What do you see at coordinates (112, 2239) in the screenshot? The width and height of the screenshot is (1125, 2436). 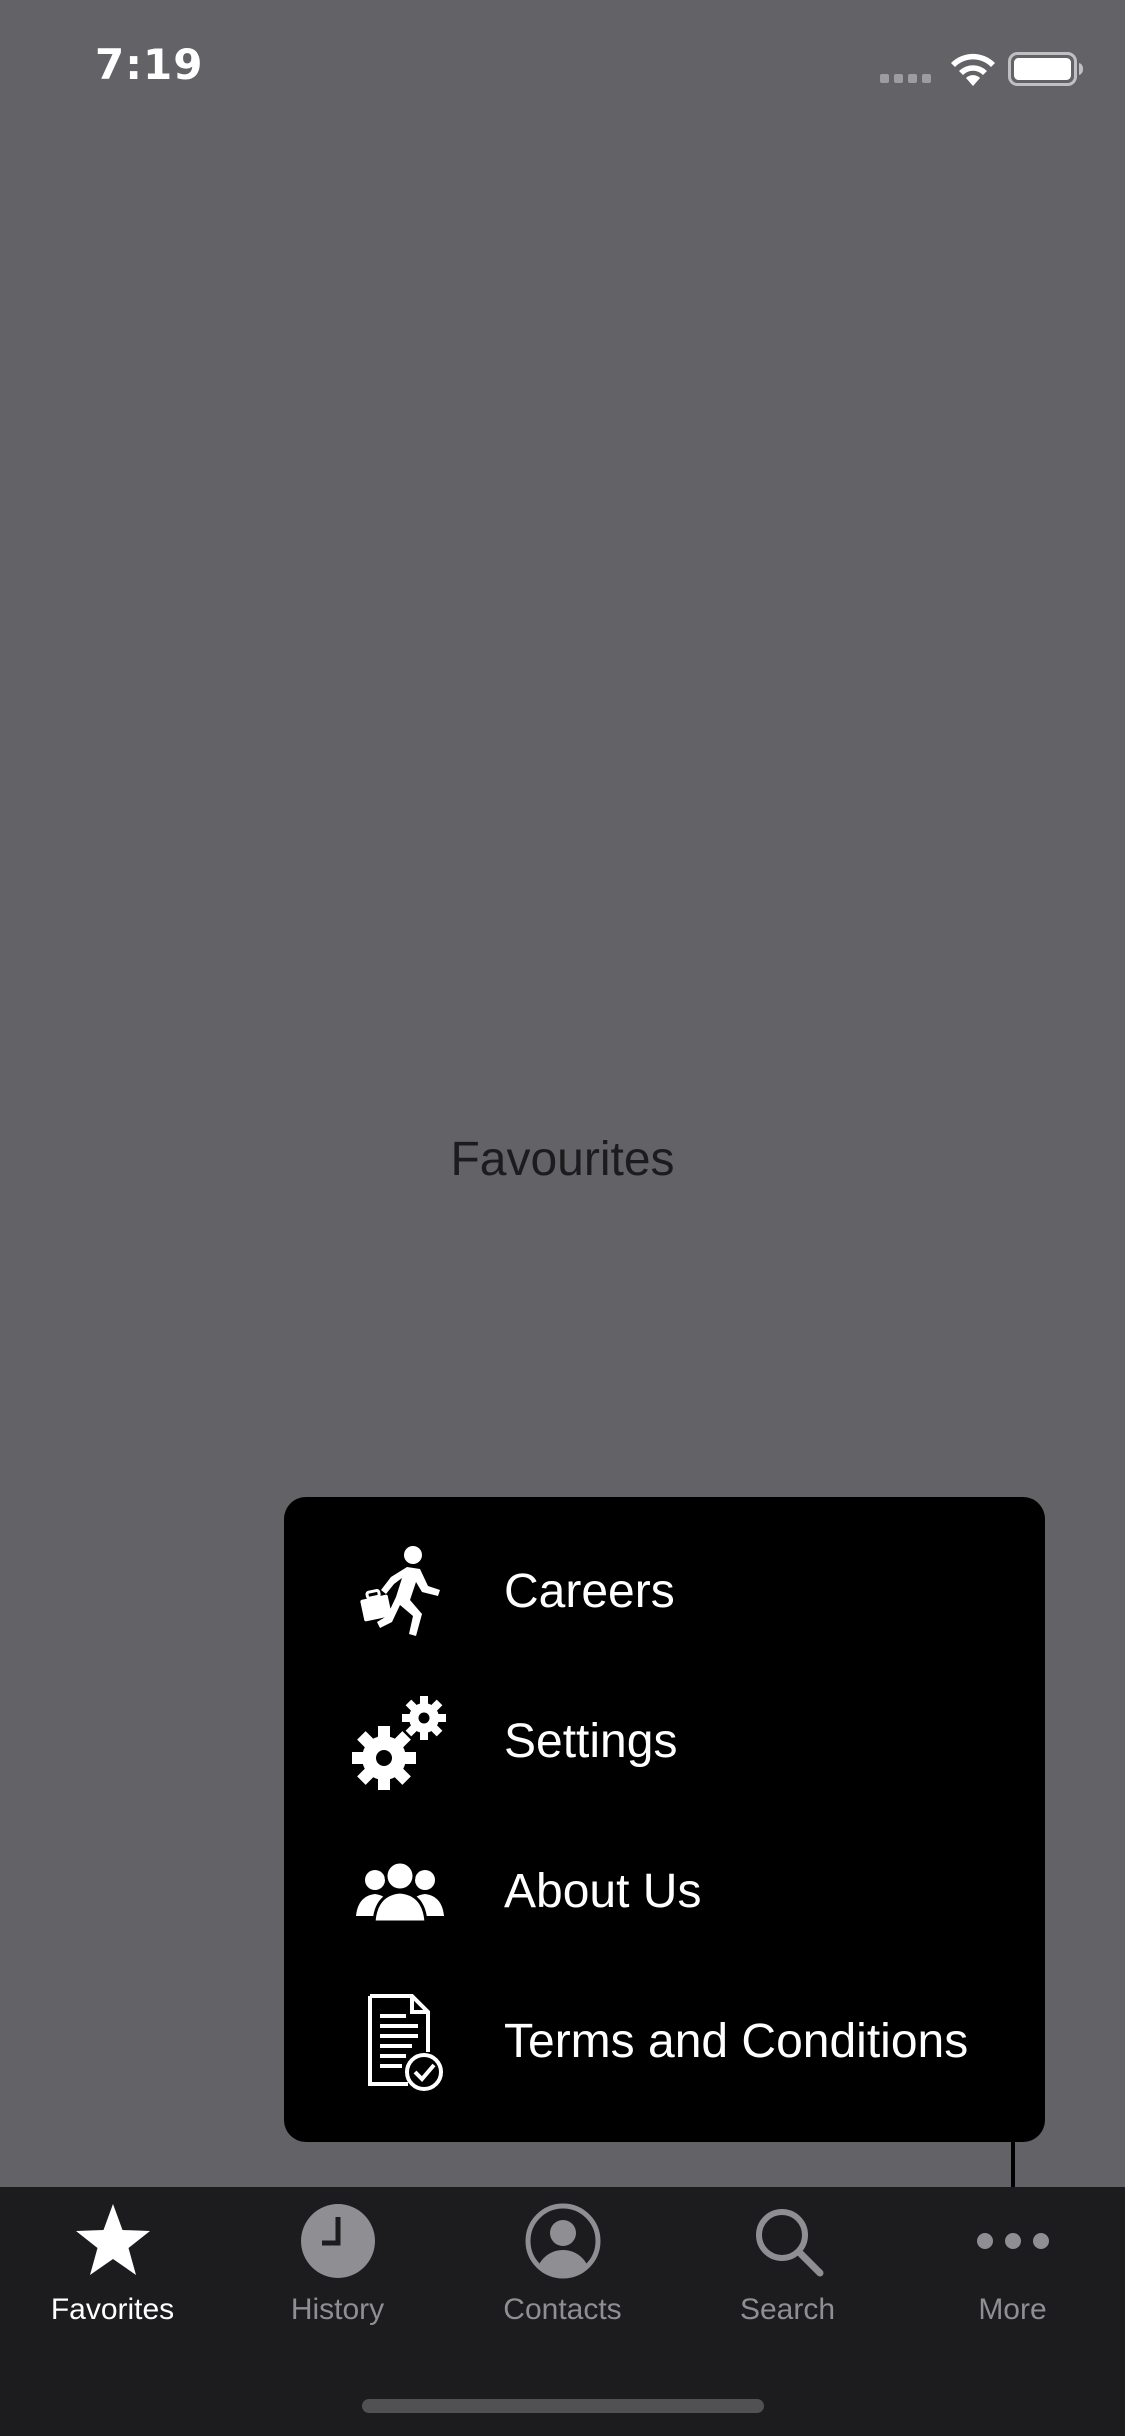 I see `star-icon` at bounding box center [112, 2239].